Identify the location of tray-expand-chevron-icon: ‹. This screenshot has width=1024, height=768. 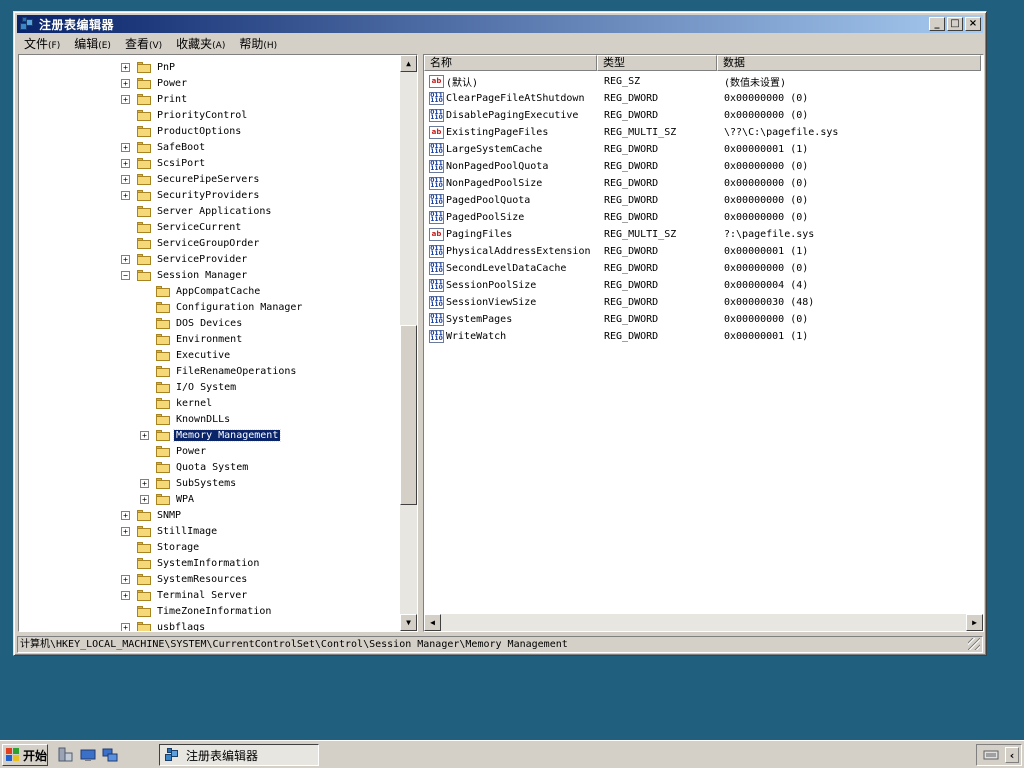
(1012, 755).